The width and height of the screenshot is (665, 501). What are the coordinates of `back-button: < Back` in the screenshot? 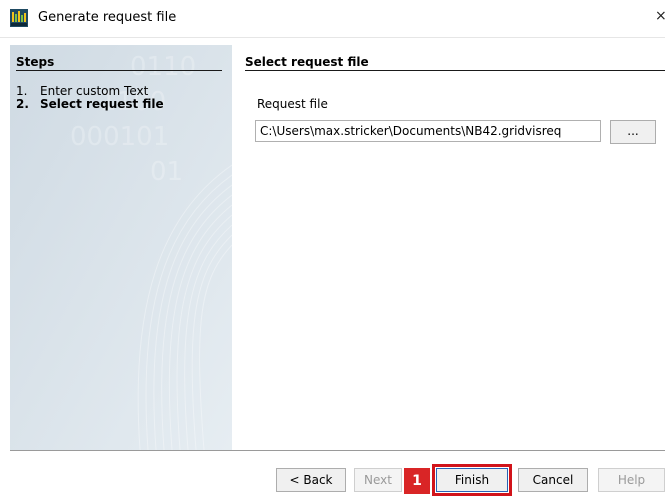 It's located at (311, 480).